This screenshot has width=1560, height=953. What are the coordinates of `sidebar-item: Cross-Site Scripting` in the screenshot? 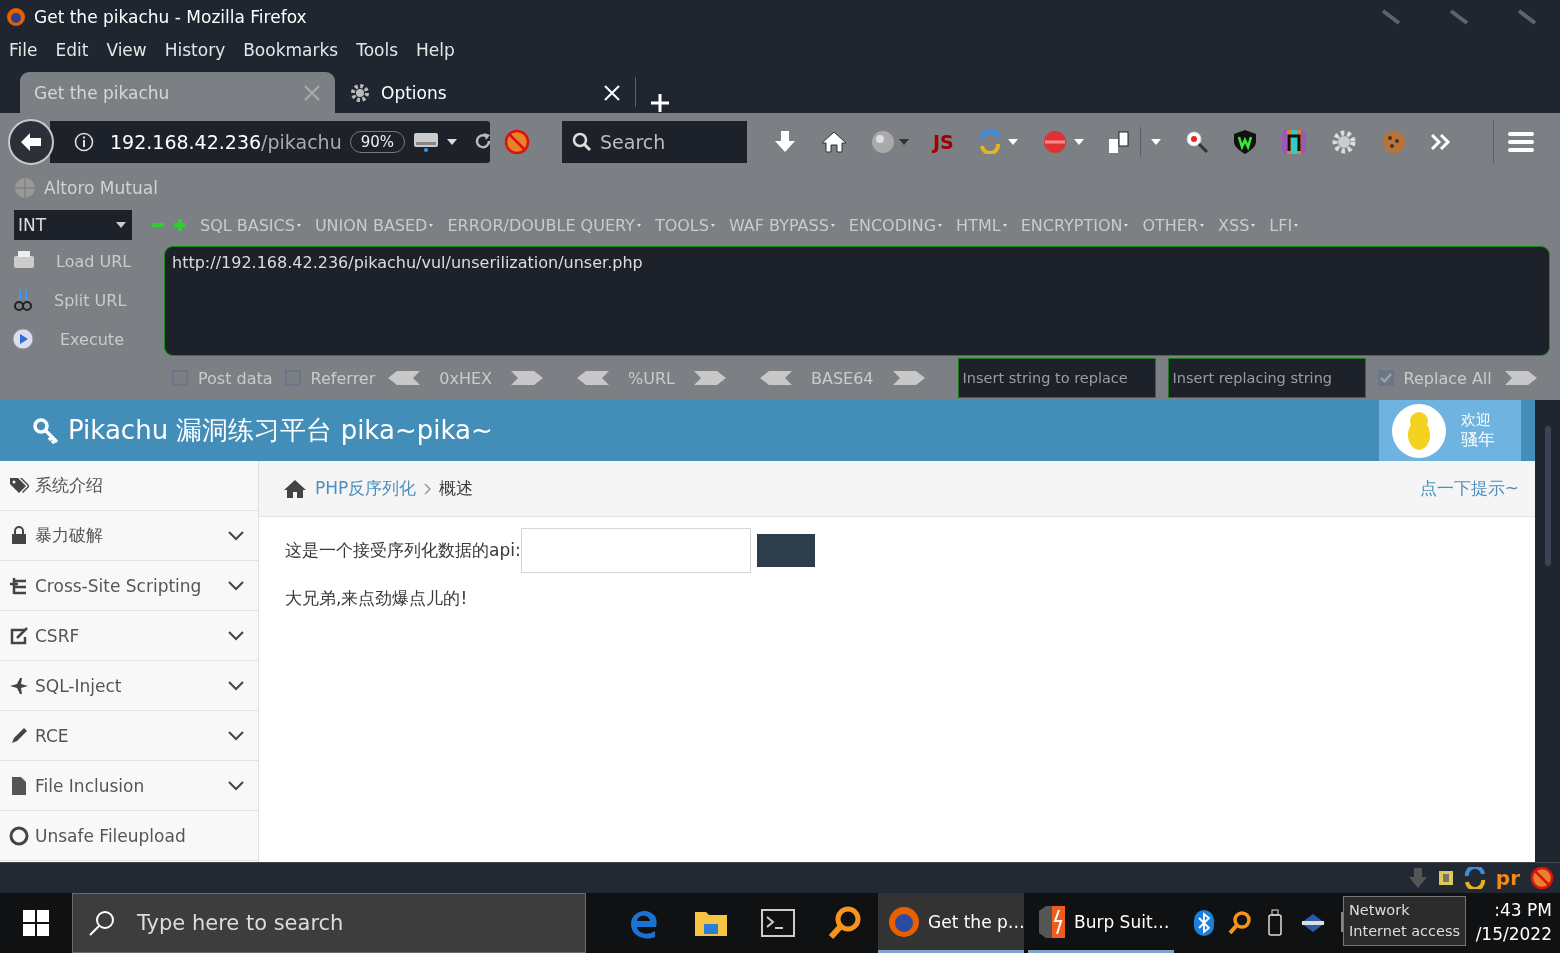 It's located at (129, 586).